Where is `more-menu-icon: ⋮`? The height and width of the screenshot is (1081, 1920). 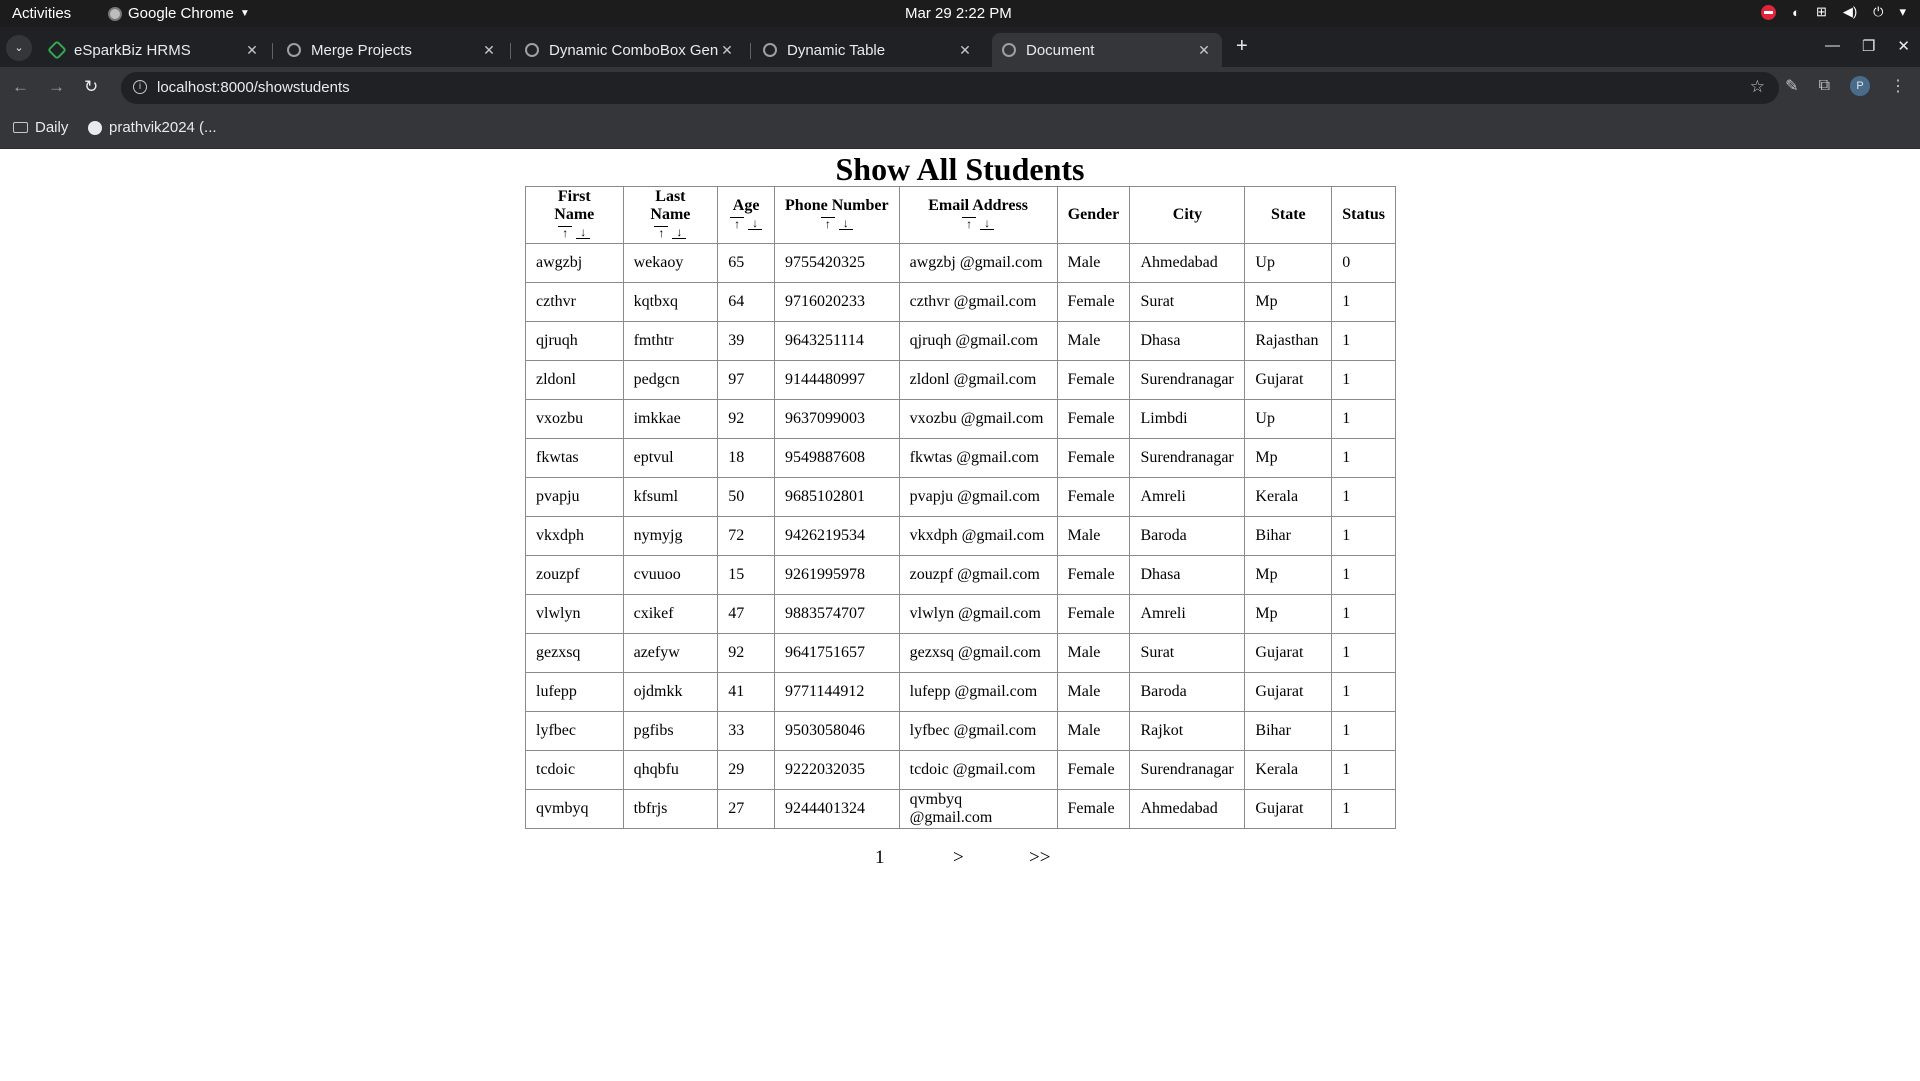
more-menu-icon: ⋮ is located at coordinates (1898, 86).